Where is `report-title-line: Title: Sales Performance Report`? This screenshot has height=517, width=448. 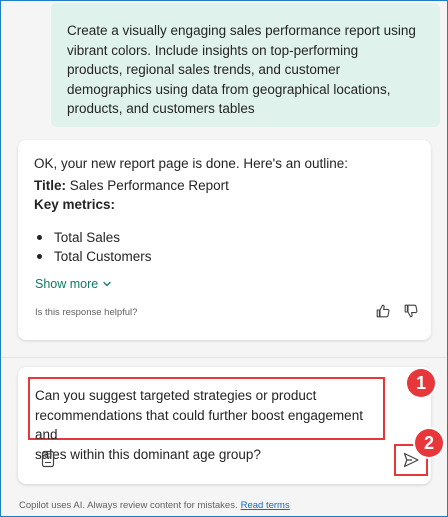
report-title-line: Title: Sales Performance Report is located at coordinates (224, 185).